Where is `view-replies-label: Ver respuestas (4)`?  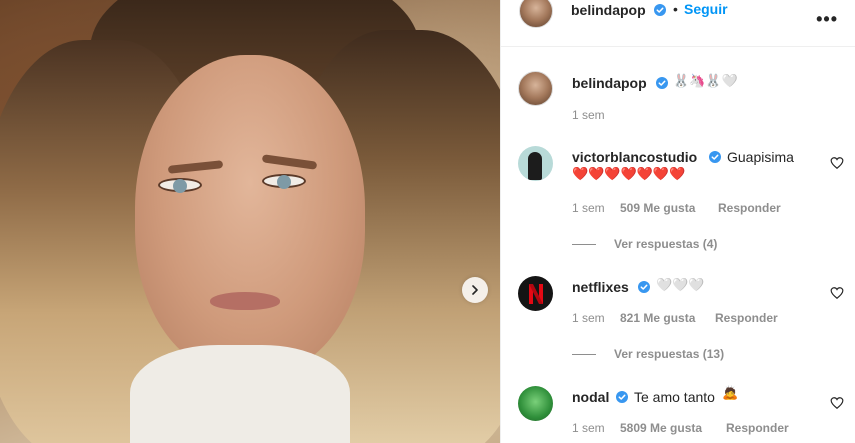
view-replies-label: Ver respuestas (4) is located at coordinates (666, 244).